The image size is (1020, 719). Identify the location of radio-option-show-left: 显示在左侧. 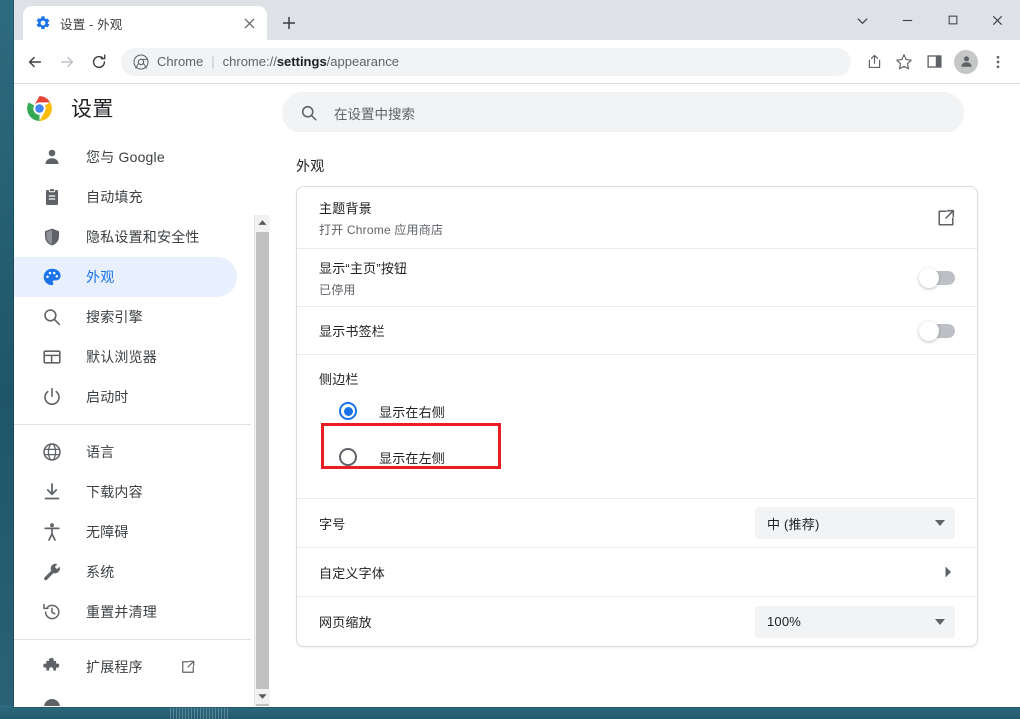
(647, 457).